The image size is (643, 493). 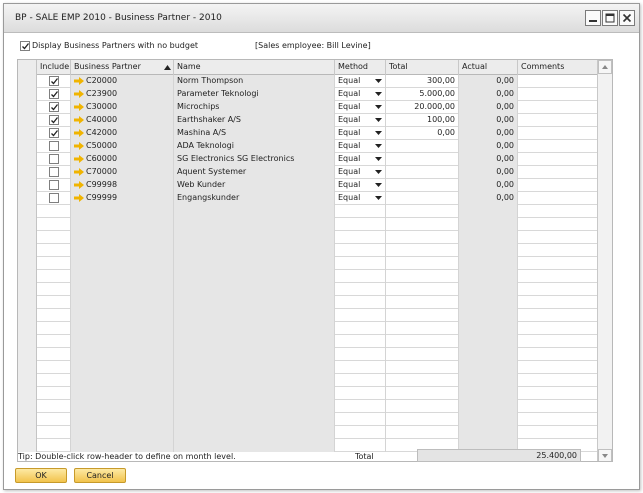 I want to click on vertical-scrollbar, so click(x=604, y=260).